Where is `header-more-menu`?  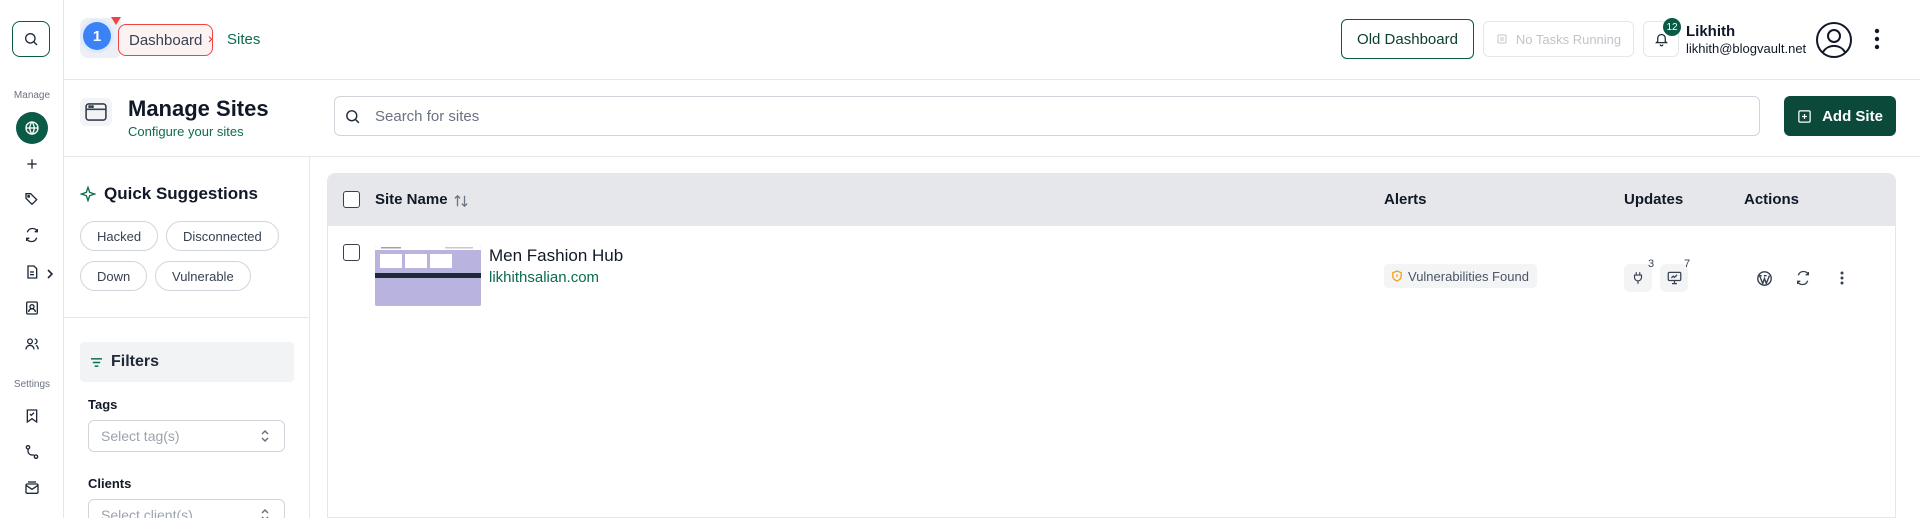 header-more-menu is located at coordinates (1877, 41).